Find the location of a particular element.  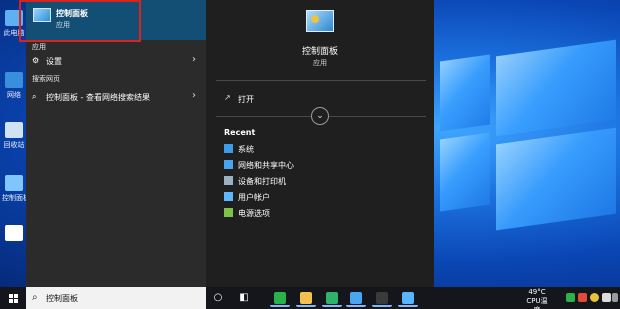

taskbar-app-green is located at coordinates (332, 298).